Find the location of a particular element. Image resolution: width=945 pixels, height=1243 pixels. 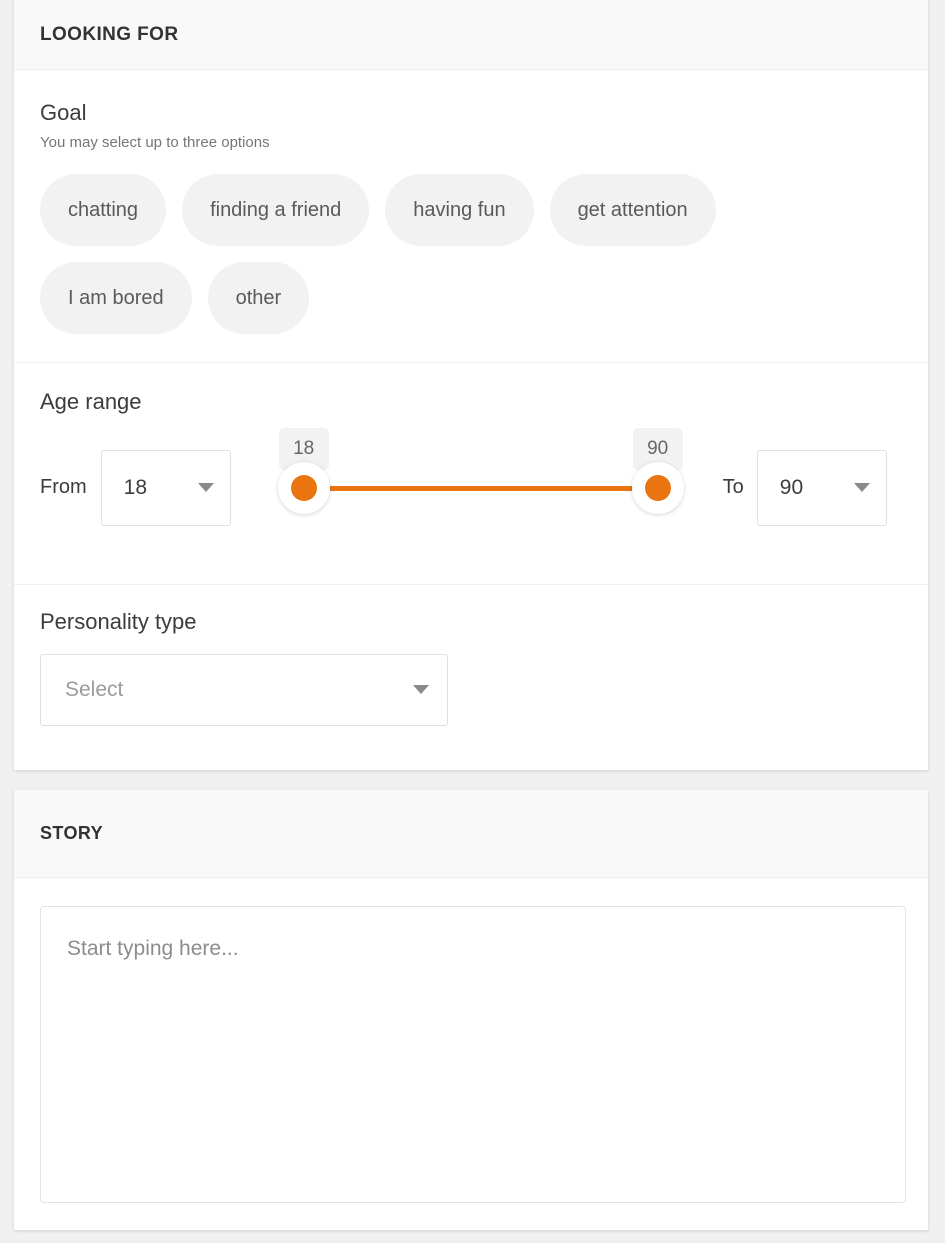

age-slider-min-handle is located at coordinates (303, 487).